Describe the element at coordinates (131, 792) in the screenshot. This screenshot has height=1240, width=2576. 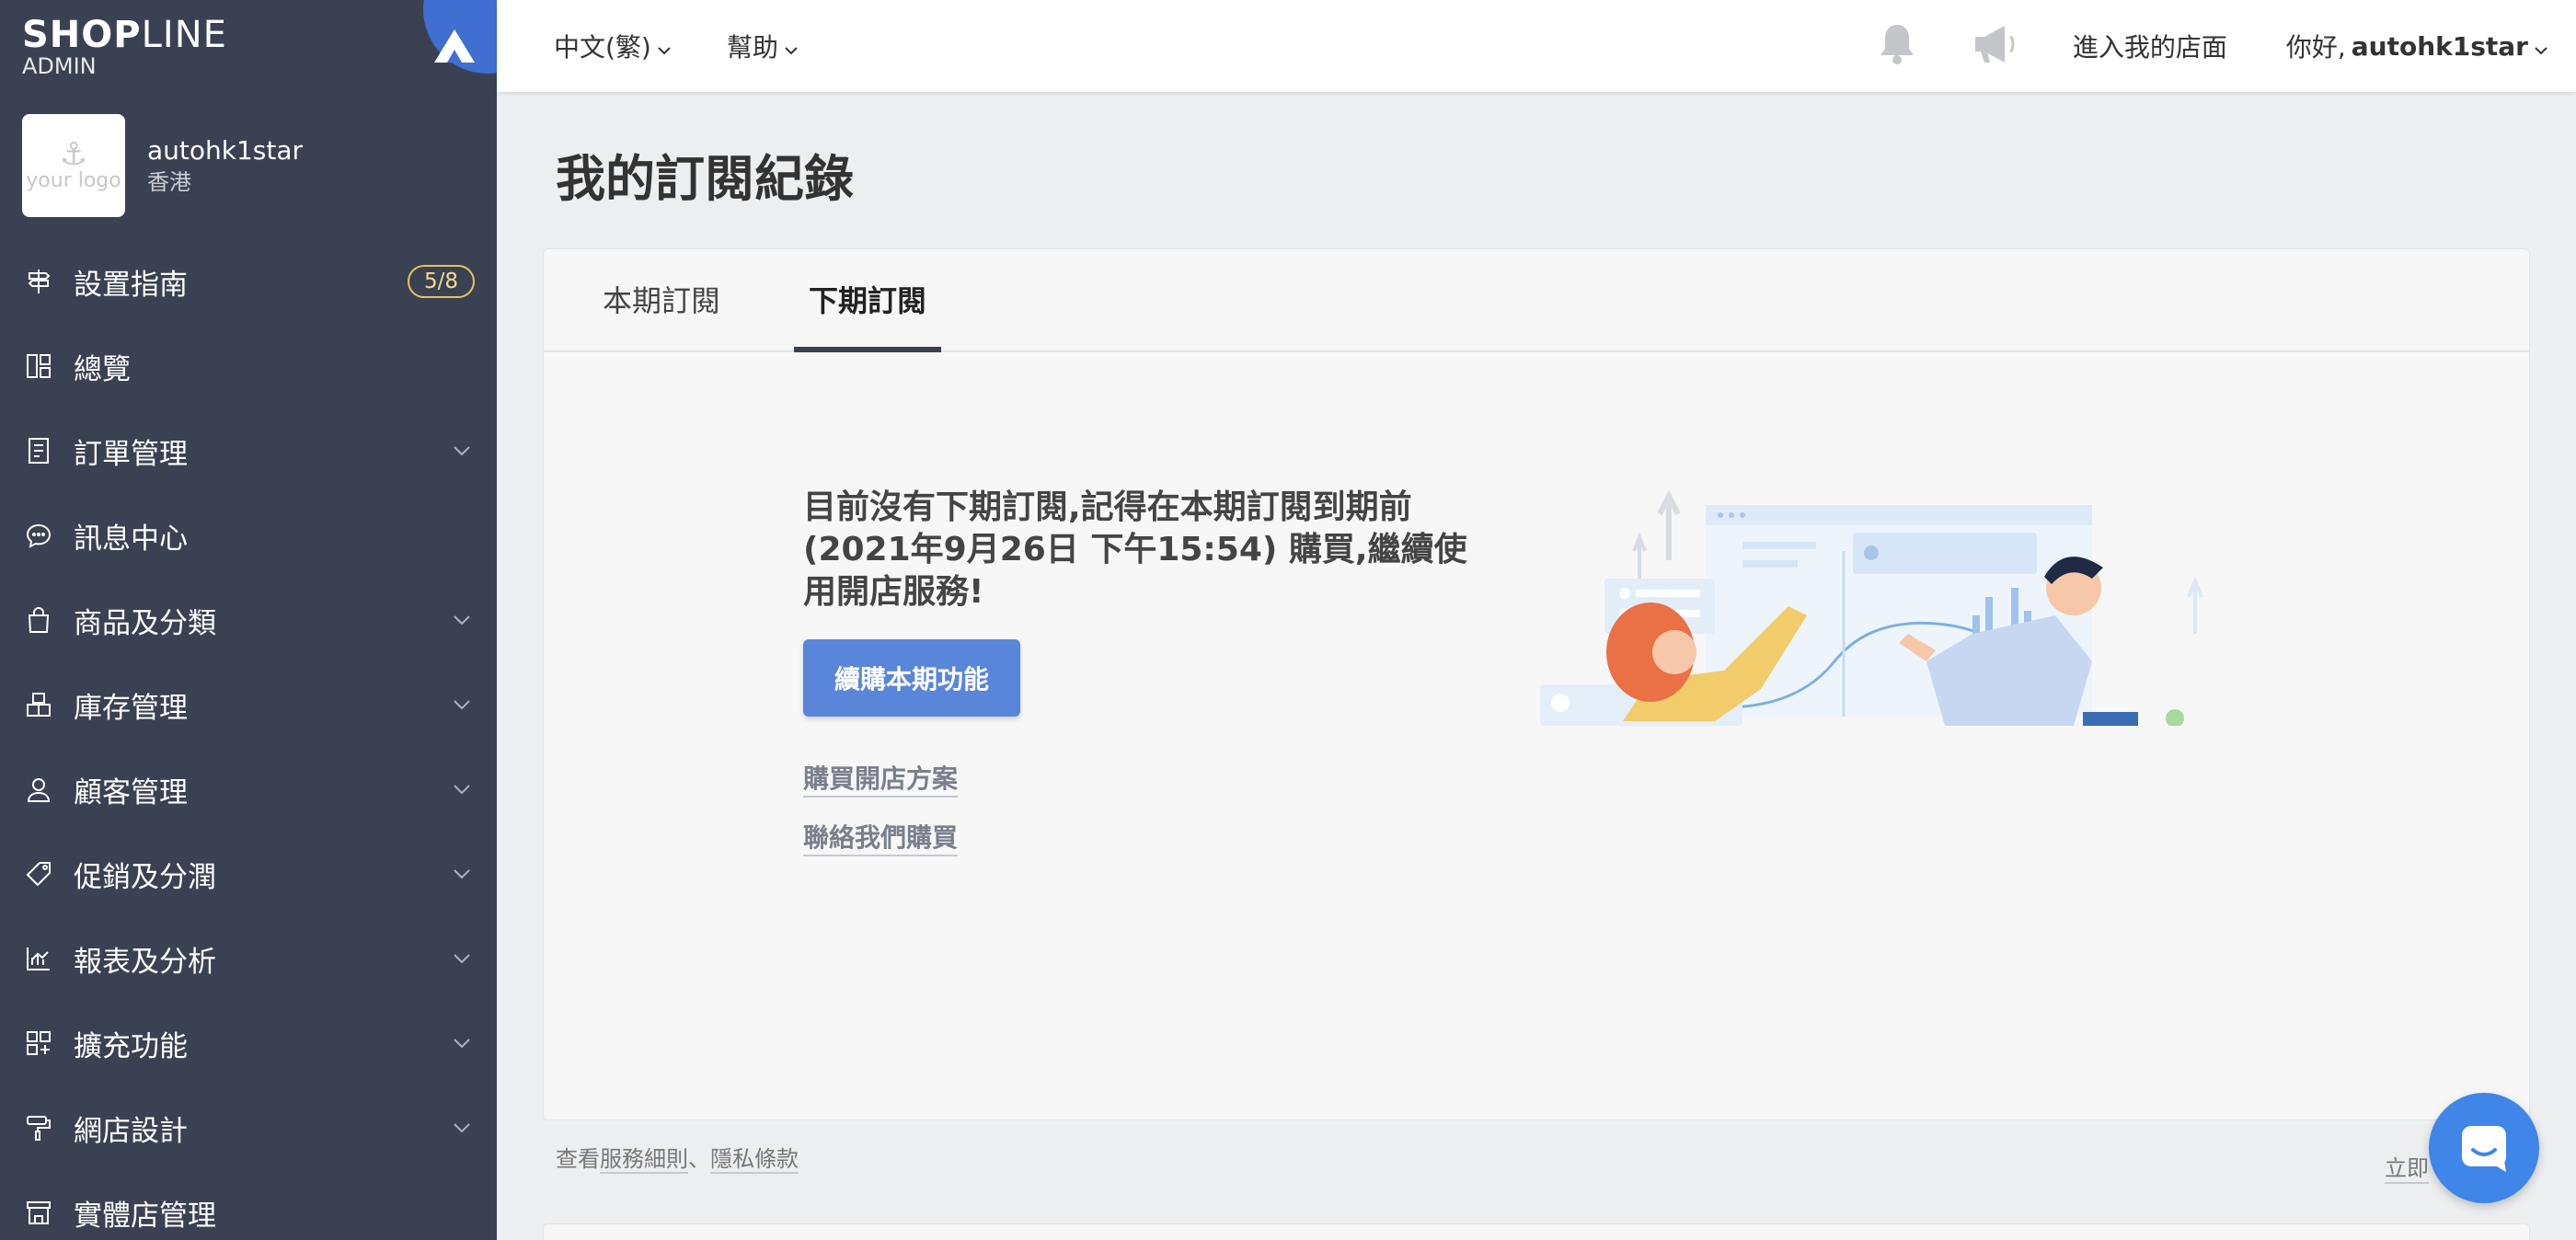
I see `sidebar-item-label: 顧客管理` at that location.